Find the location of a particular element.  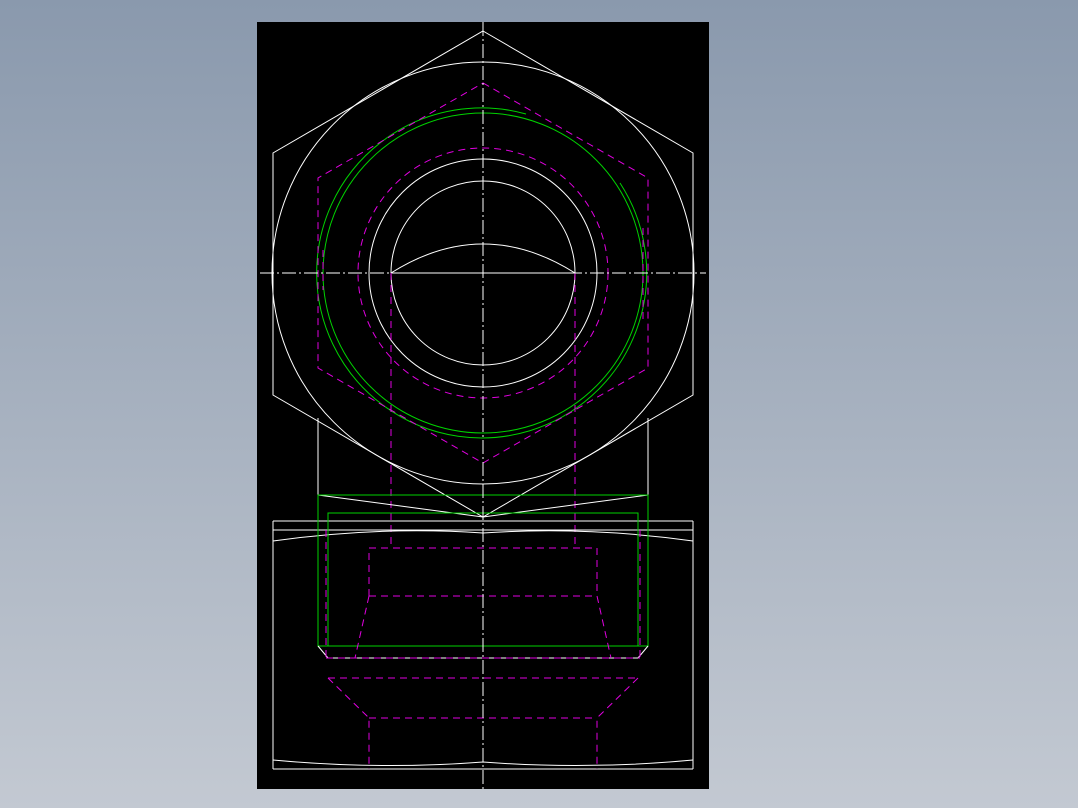

hidden-taper-right is located at coordinates (604, 627).